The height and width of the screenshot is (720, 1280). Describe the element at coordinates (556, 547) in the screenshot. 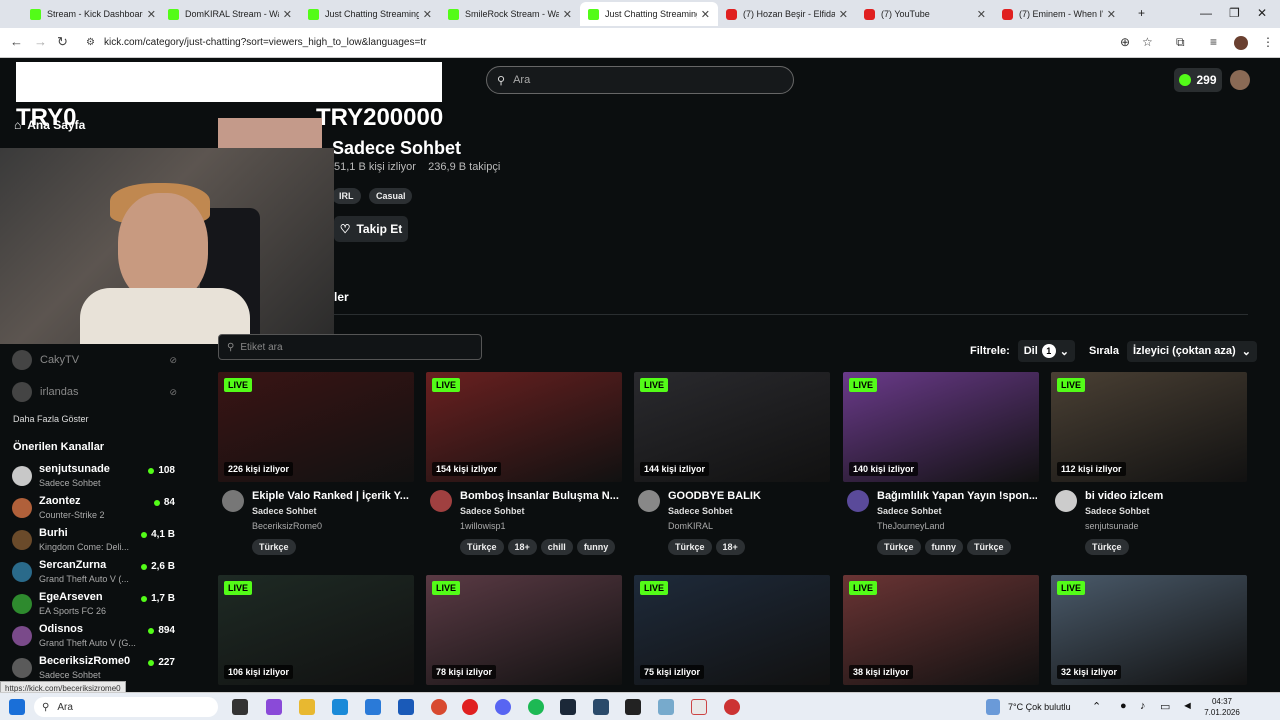

I see `stream-tag: chill` at that location.